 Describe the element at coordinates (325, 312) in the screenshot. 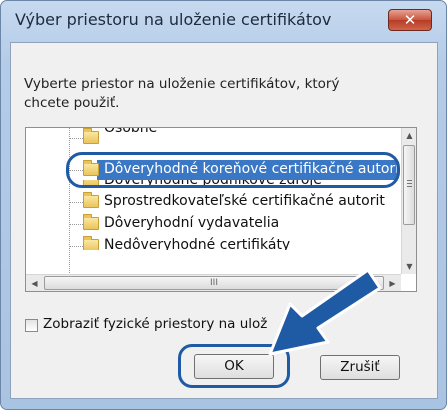

I see `pointer-arrow-icon` at that location.